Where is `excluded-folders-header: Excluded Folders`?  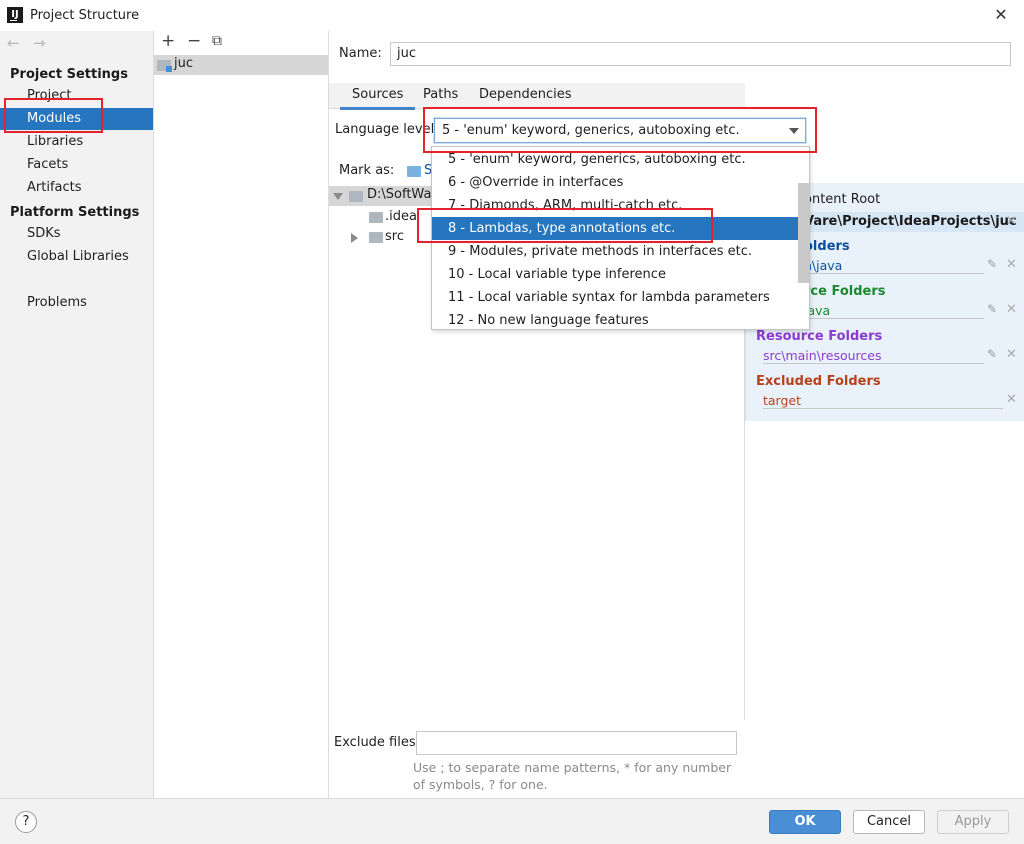
excluded-folders-header: Excluded Folders is located at coordinates (818, 381).